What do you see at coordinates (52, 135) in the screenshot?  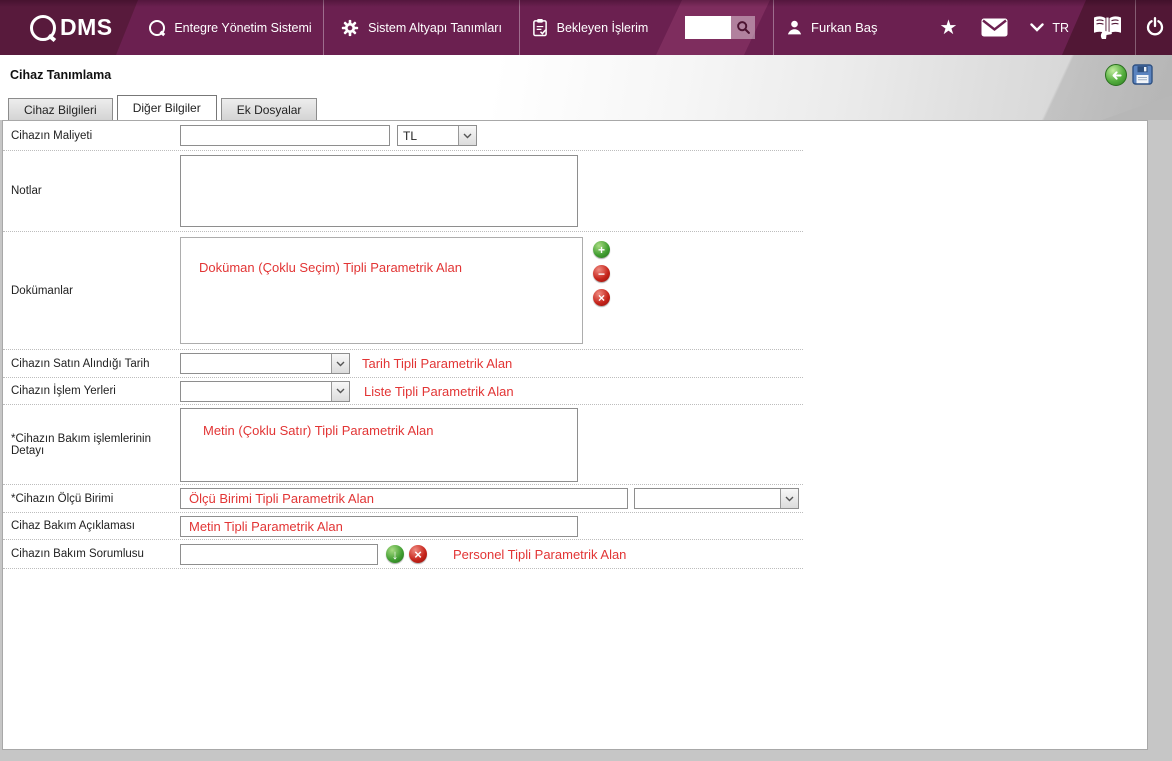 I see `field-label: Cihazın Maliyeti` at bounding box center [52, 135].